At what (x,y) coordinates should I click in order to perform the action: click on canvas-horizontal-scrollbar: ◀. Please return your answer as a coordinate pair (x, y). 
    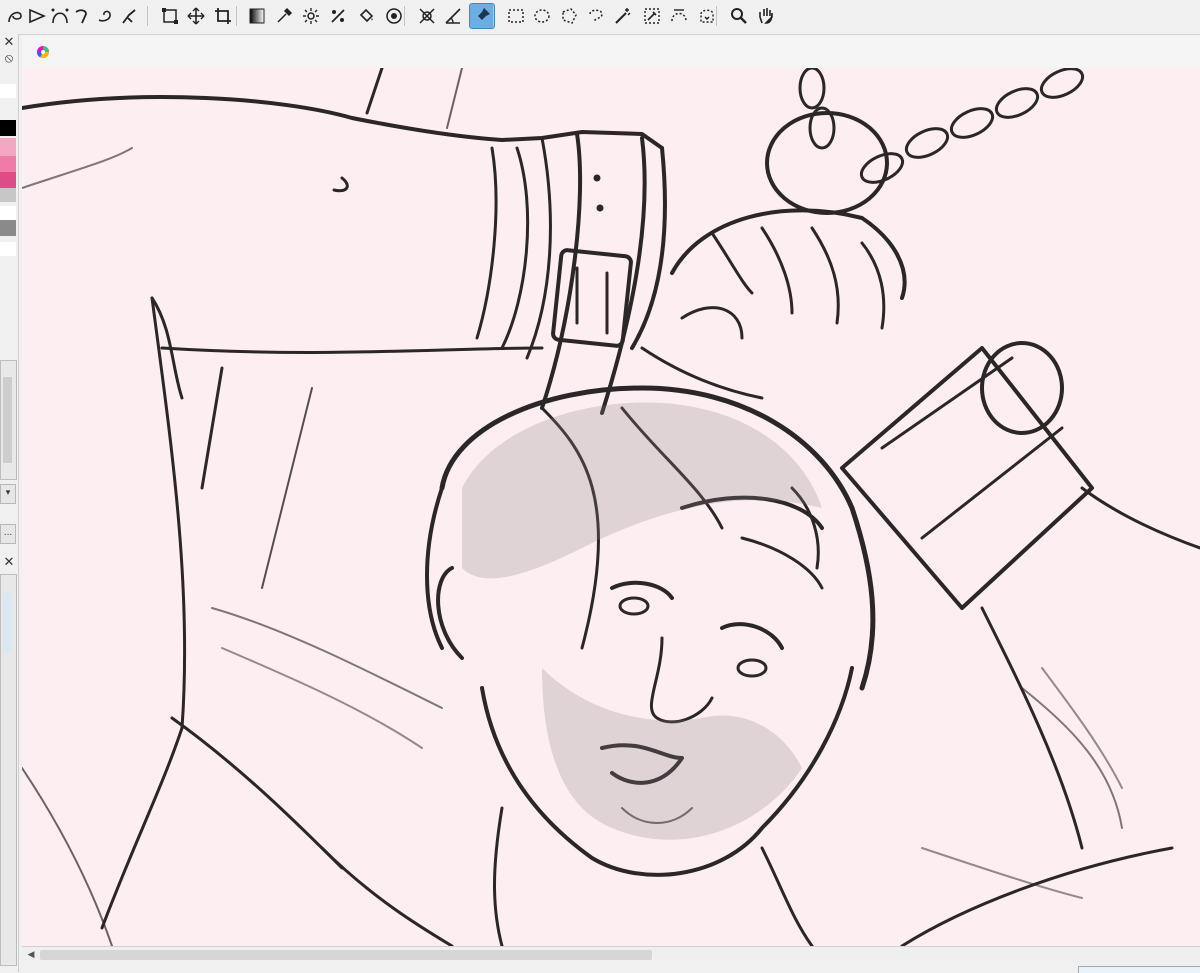
    Looking at the image, I should click on (611, 954).